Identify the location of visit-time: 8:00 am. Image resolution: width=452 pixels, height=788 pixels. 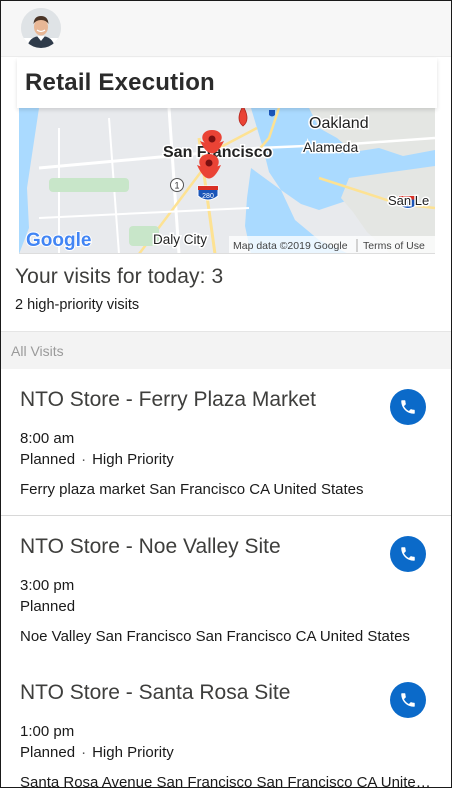
(47, 438).